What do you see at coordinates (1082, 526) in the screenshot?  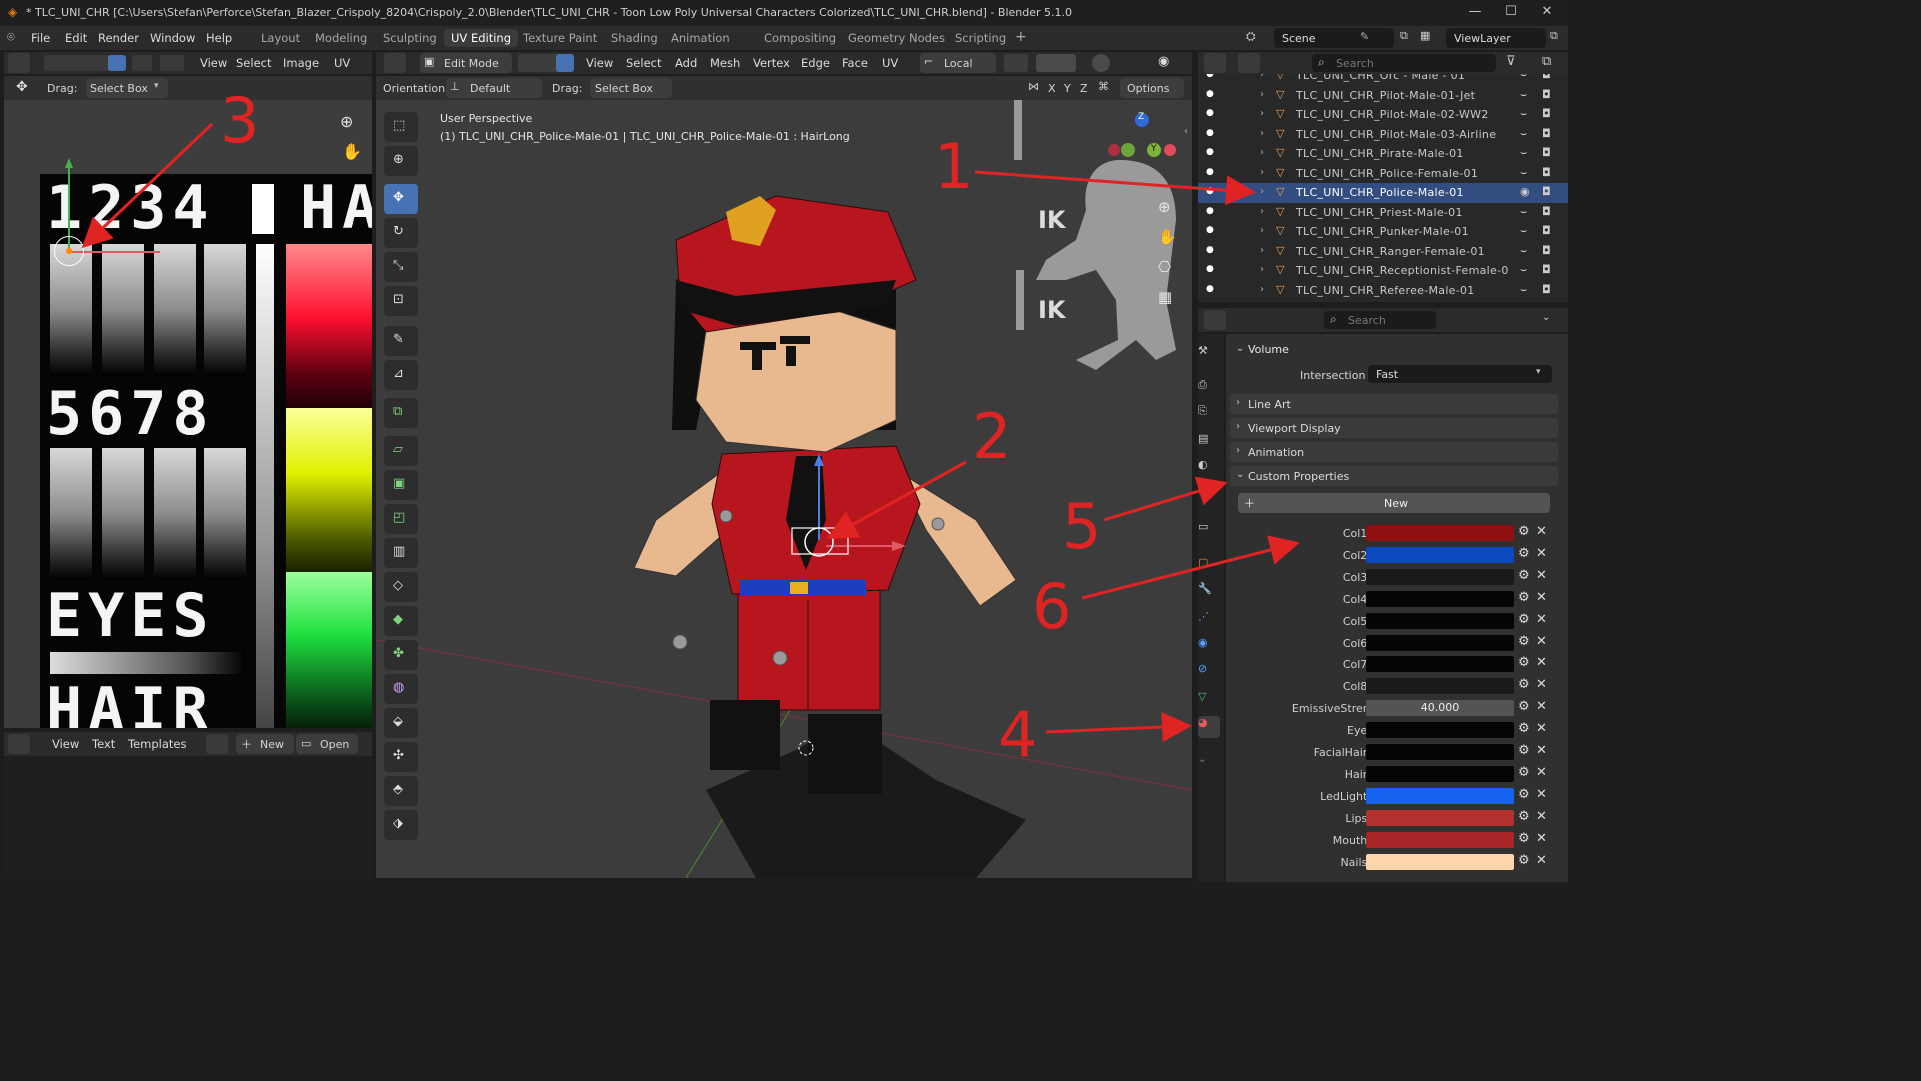 I see `annotation-label-5: 5` at bounding box center [1082, 526].